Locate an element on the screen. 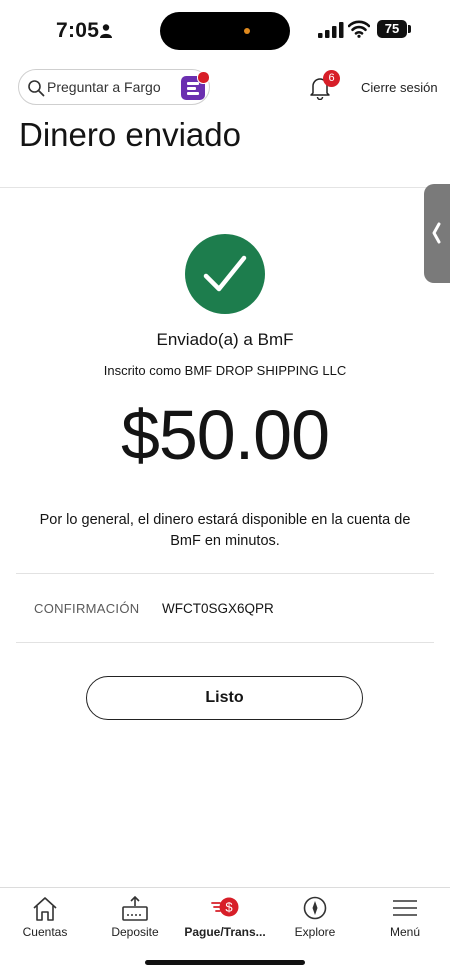  tab-label: Explore is located at coordinates (315, 932).